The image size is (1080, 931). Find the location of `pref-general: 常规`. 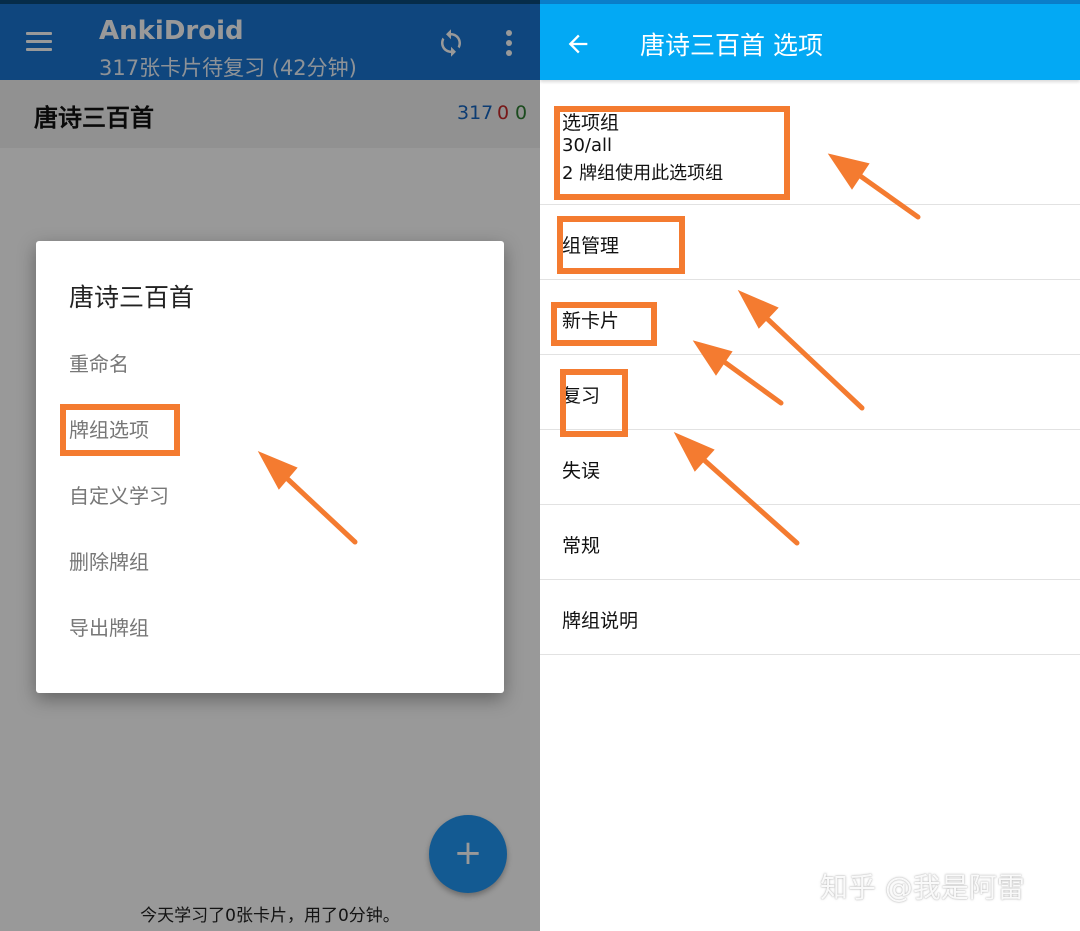

pref-general: 常规 is located at coordinates (810, 542).